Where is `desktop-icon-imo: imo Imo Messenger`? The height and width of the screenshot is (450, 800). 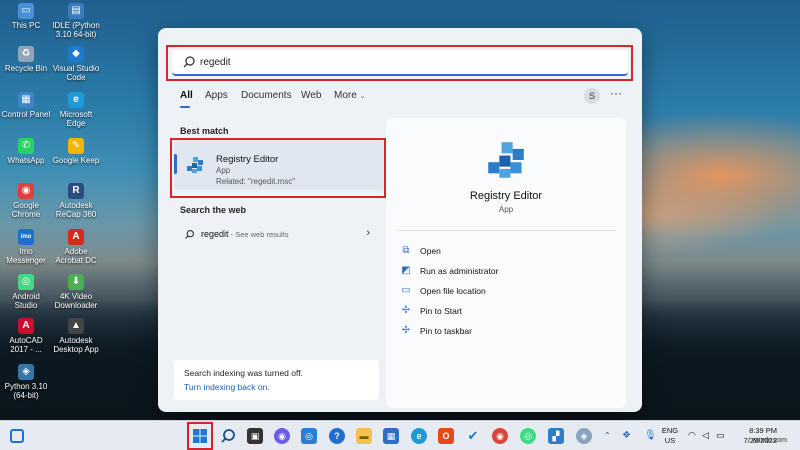 desktop-icon-imo: imo Imo Messenger is located at coordinates (26, 247).